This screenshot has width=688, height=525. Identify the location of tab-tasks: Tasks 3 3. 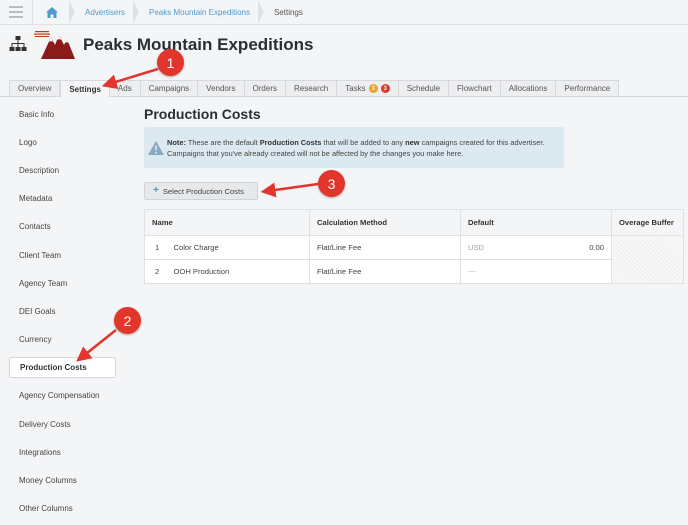
(368, 88).